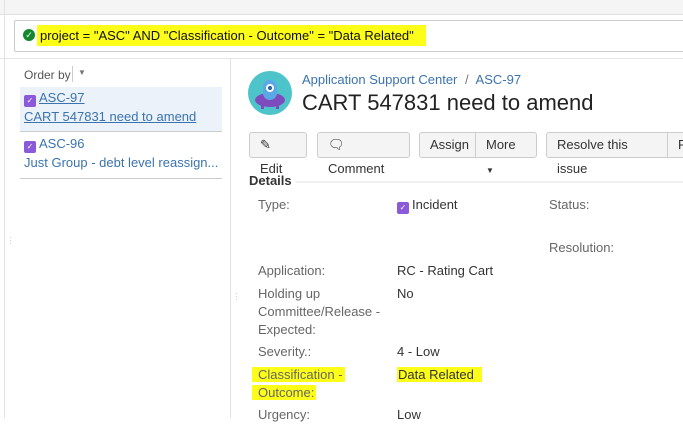  What do you see at coordinates (379, 79) in the screenshot?
I see `project-link: Application Support Center` at bounding box center [379, 79].